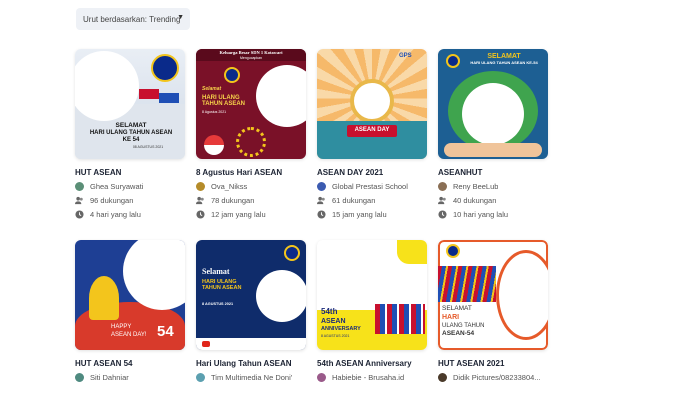 The height and width of the screenshot is (393, 700). I want to click on author-name: Ghea Suryawati, so click(116, 186).